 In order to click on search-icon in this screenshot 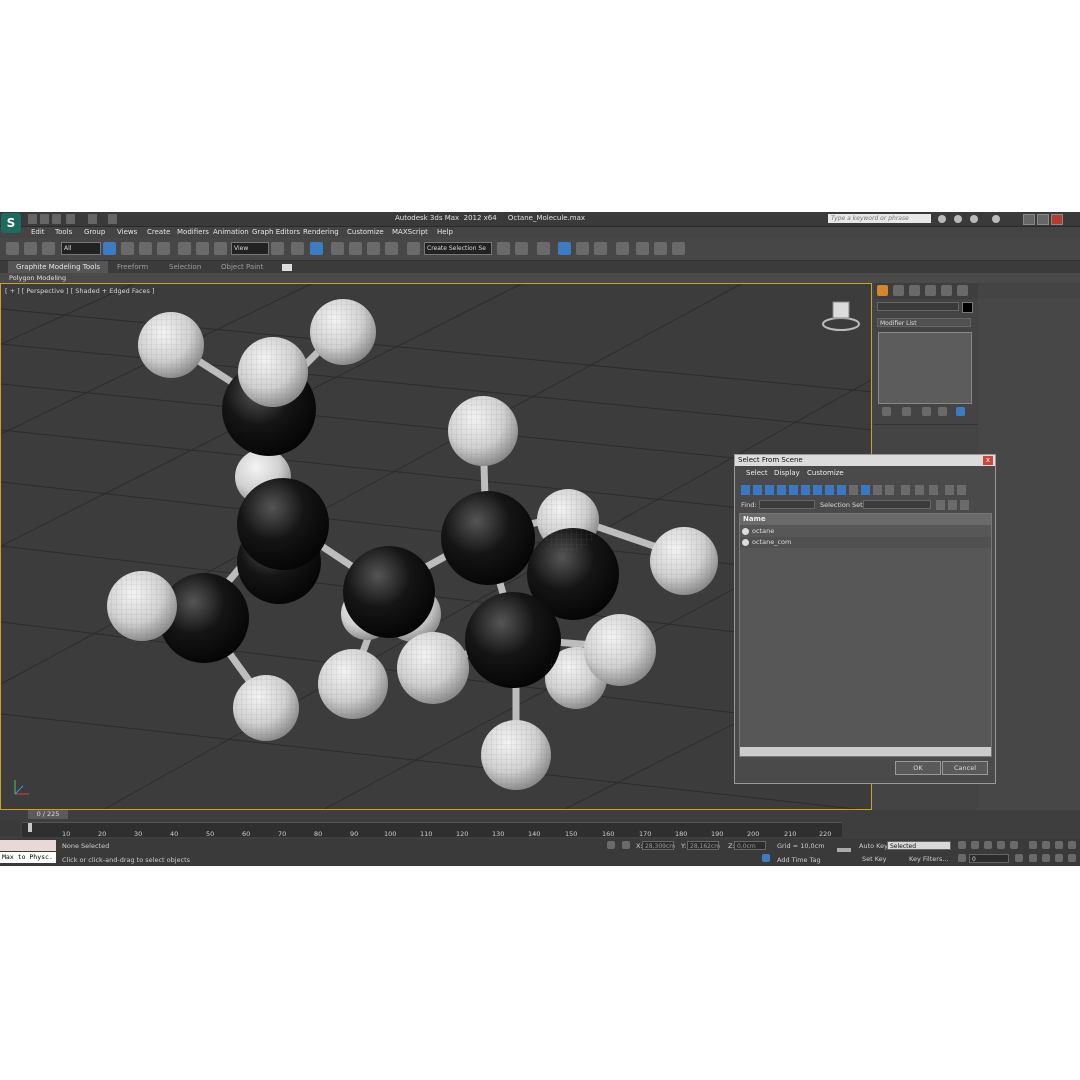, I will do `click(942, 219)`.